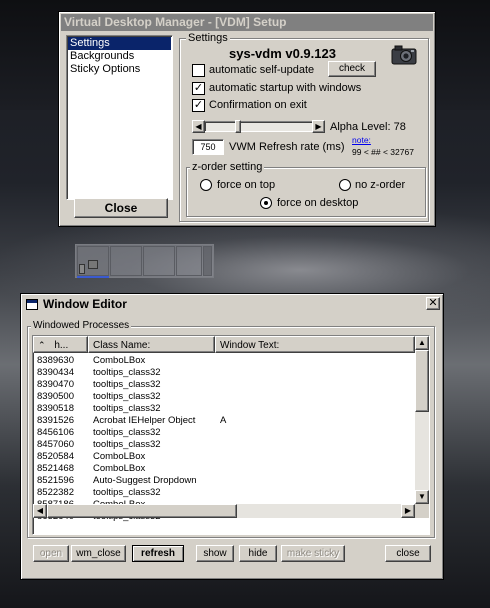  I want to click on refresh-button: refresh, so click(158, 553).